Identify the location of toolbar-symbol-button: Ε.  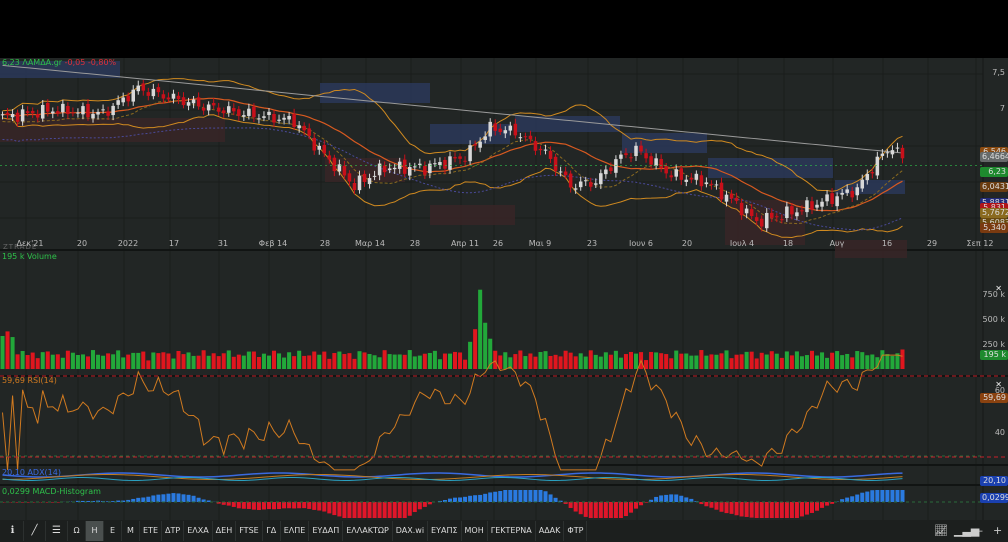
(113, 531).